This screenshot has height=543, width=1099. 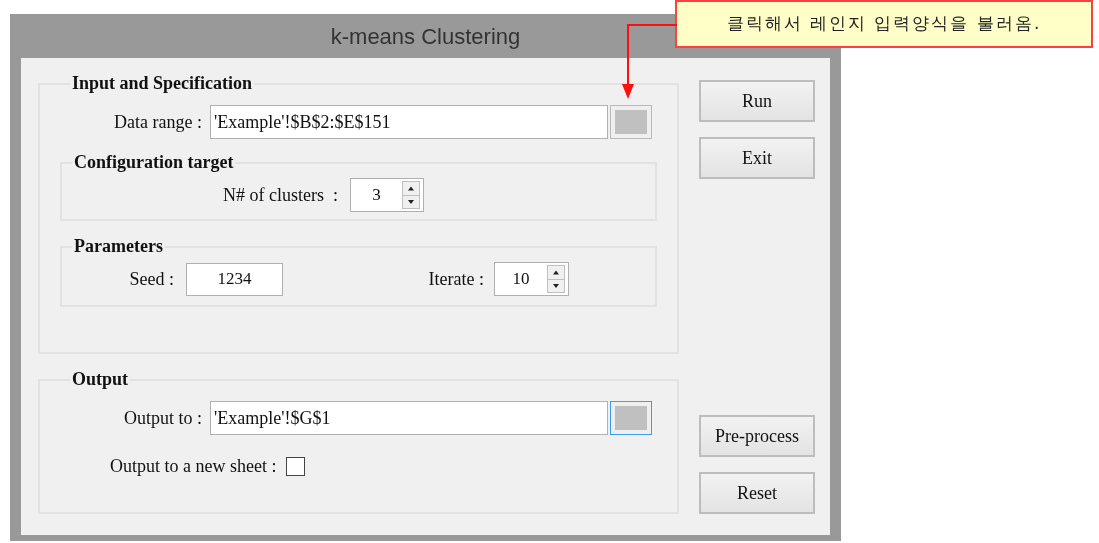 I want to click on group-title: Configuration target, so click(x=154, y=162).